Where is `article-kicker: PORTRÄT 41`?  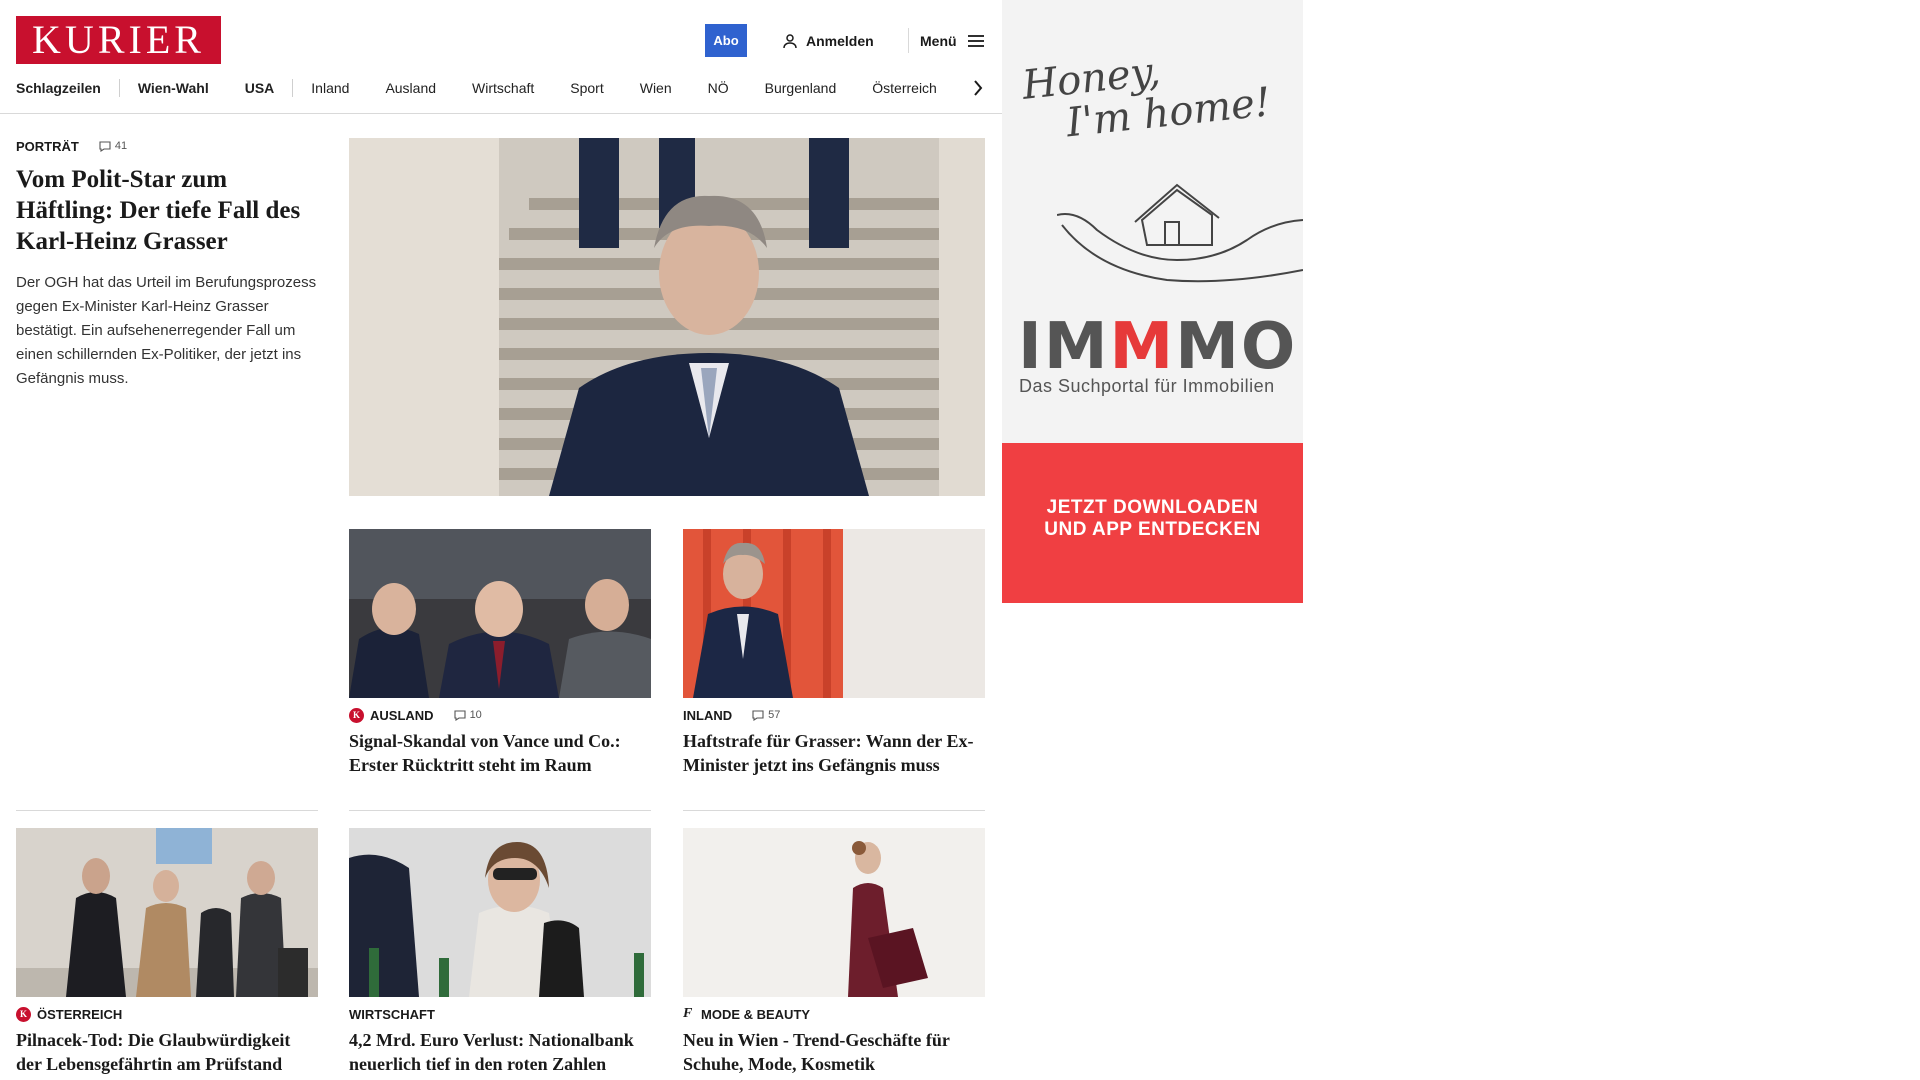 article-kicker: PORTRÄT 41 is located at coordinates (167, 146).